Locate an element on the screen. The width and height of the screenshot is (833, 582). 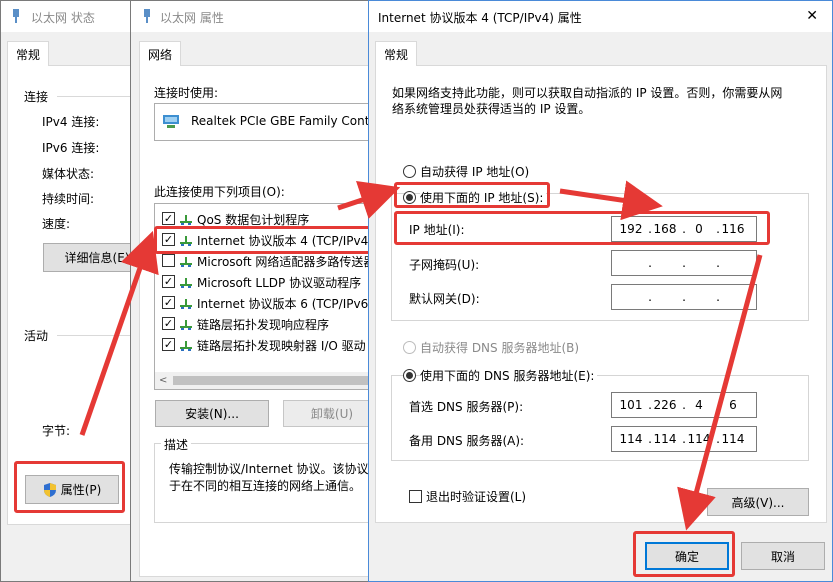
description-line1: 传输控制协议/Internet 协议。该协议 is located at coordinates (269, 469).